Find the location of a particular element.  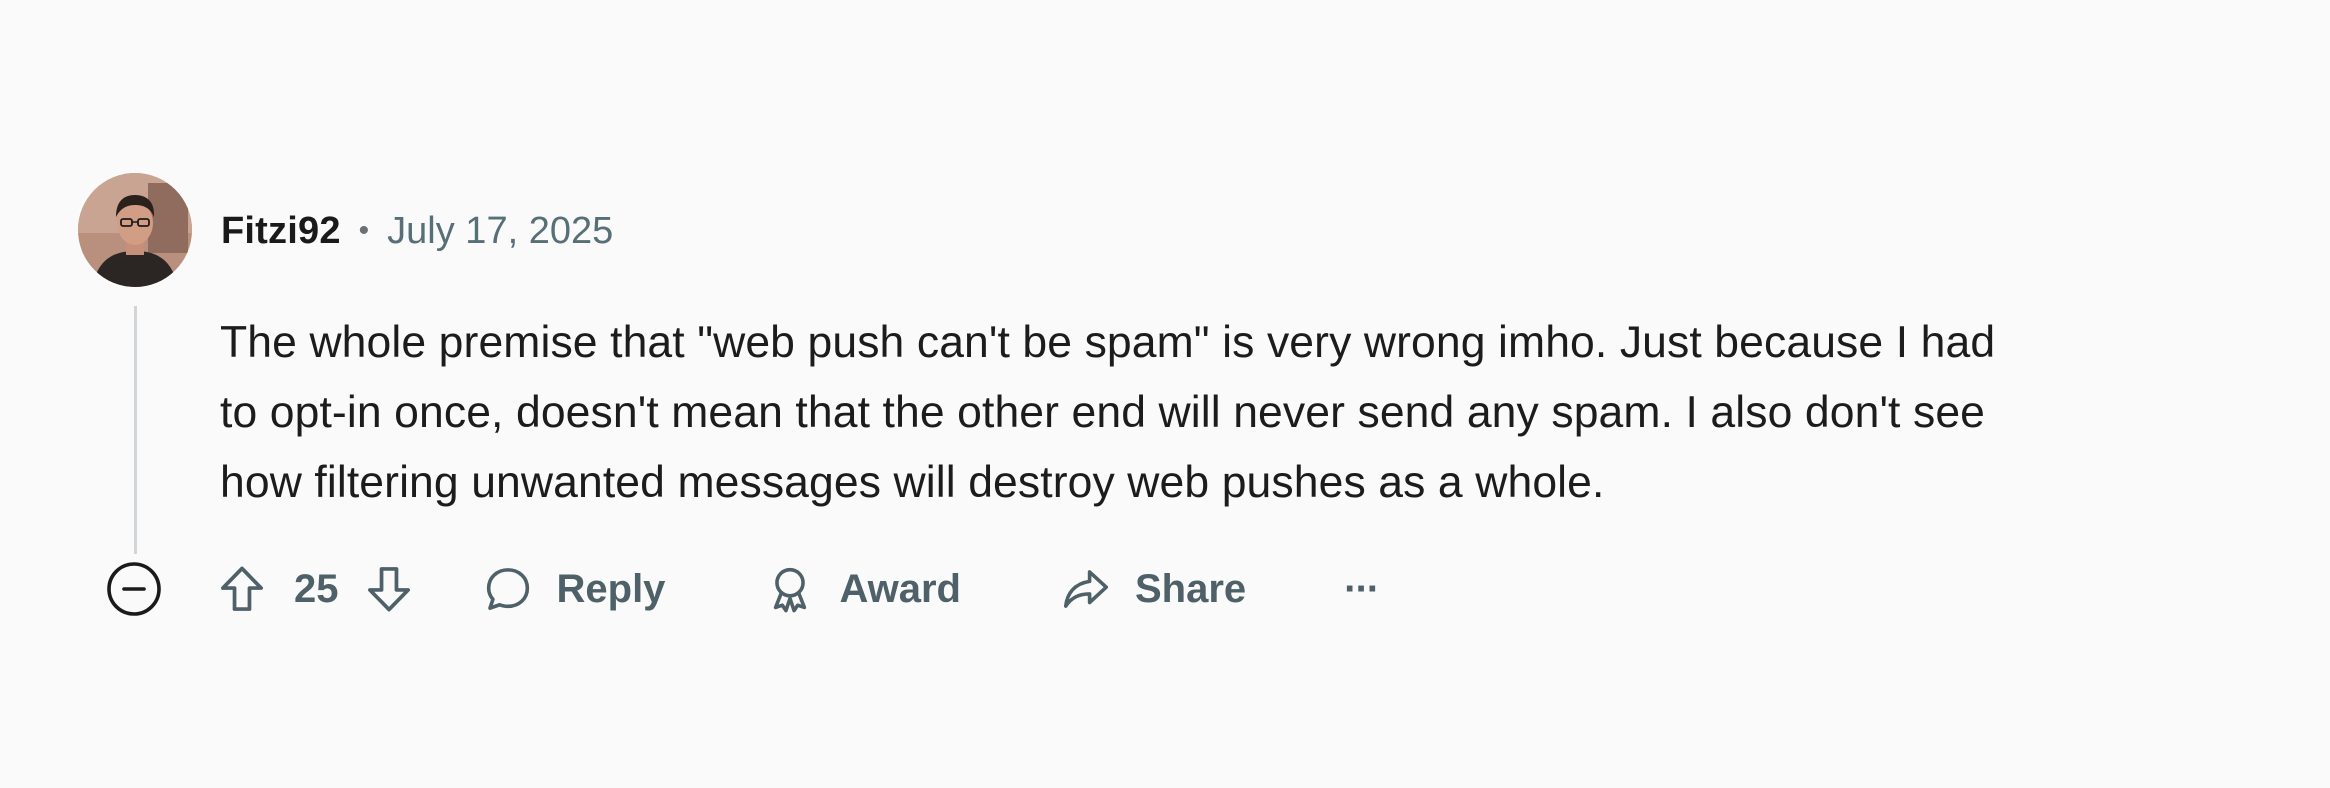

award-ribbon-icon is located at coordinates (790, 590).